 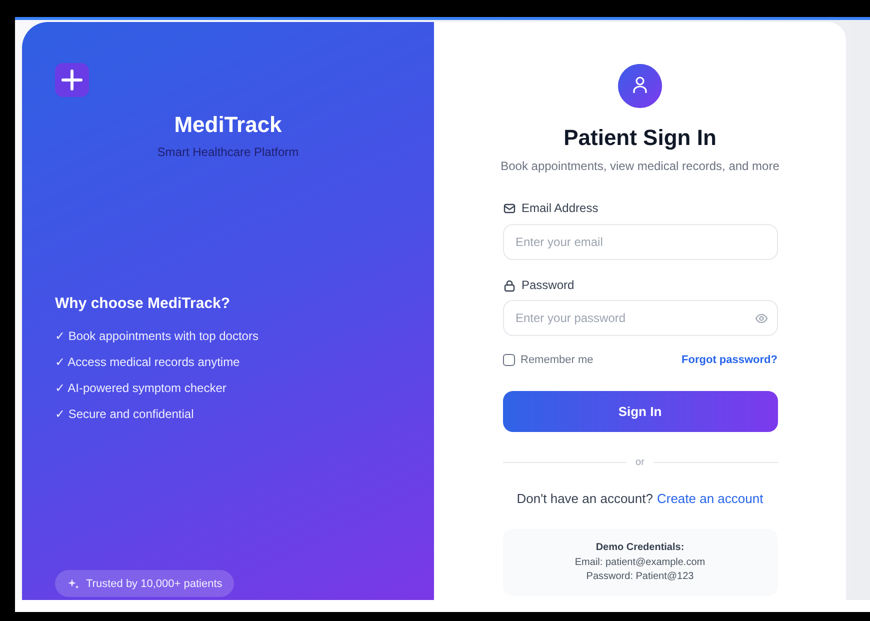 What do you see at coordinates (508, 360) in the screenshot?
I see `remember-checkbox` at bounding box center [508, 360].